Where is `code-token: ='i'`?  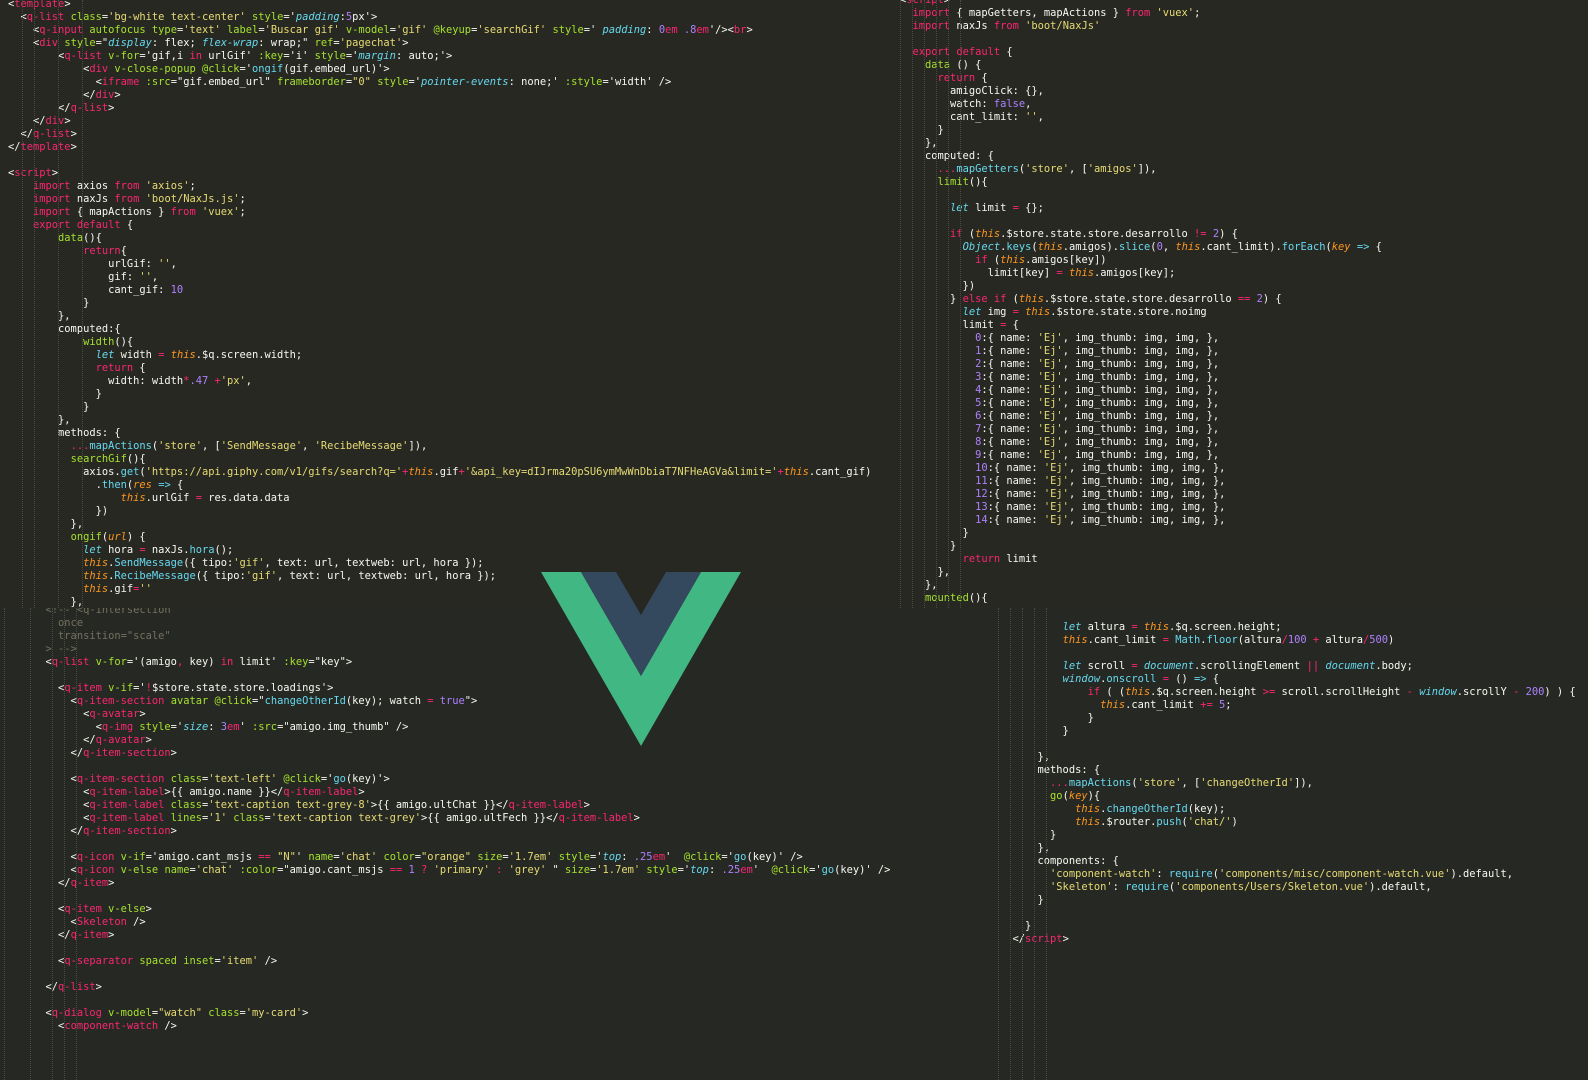 code-token: ='i' is located at coordinates (299, 56).